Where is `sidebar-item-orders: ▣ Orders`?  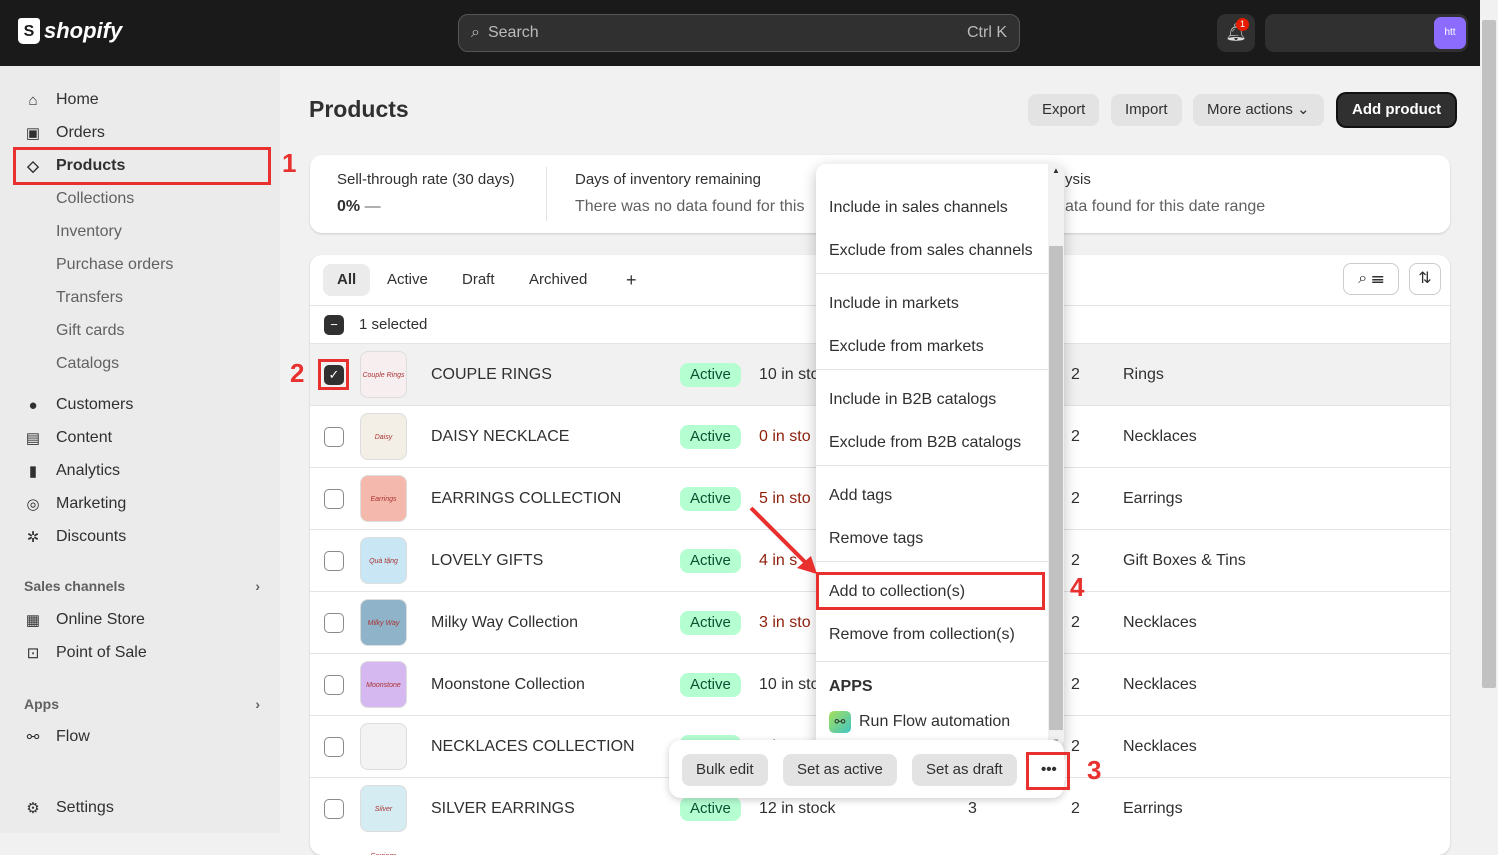 sidebar-item-orders: ▣ Orders is located at coordinates (64, 133).